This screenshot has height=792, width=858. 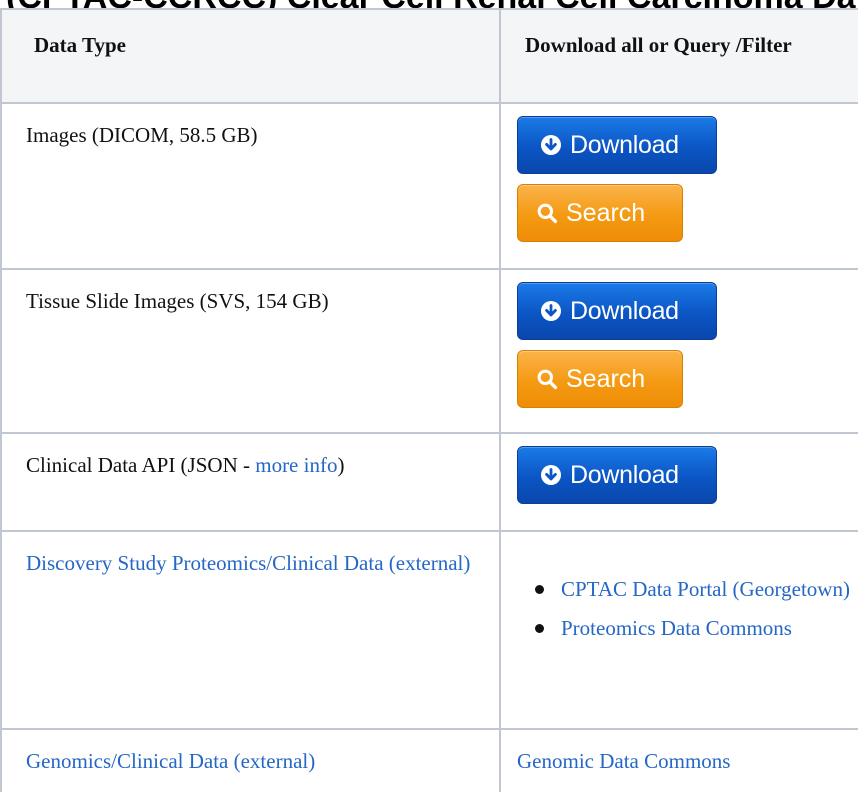 I want to click on list-item: CPTAC Data Portal (Georgetown), so click(x=679, y=589).